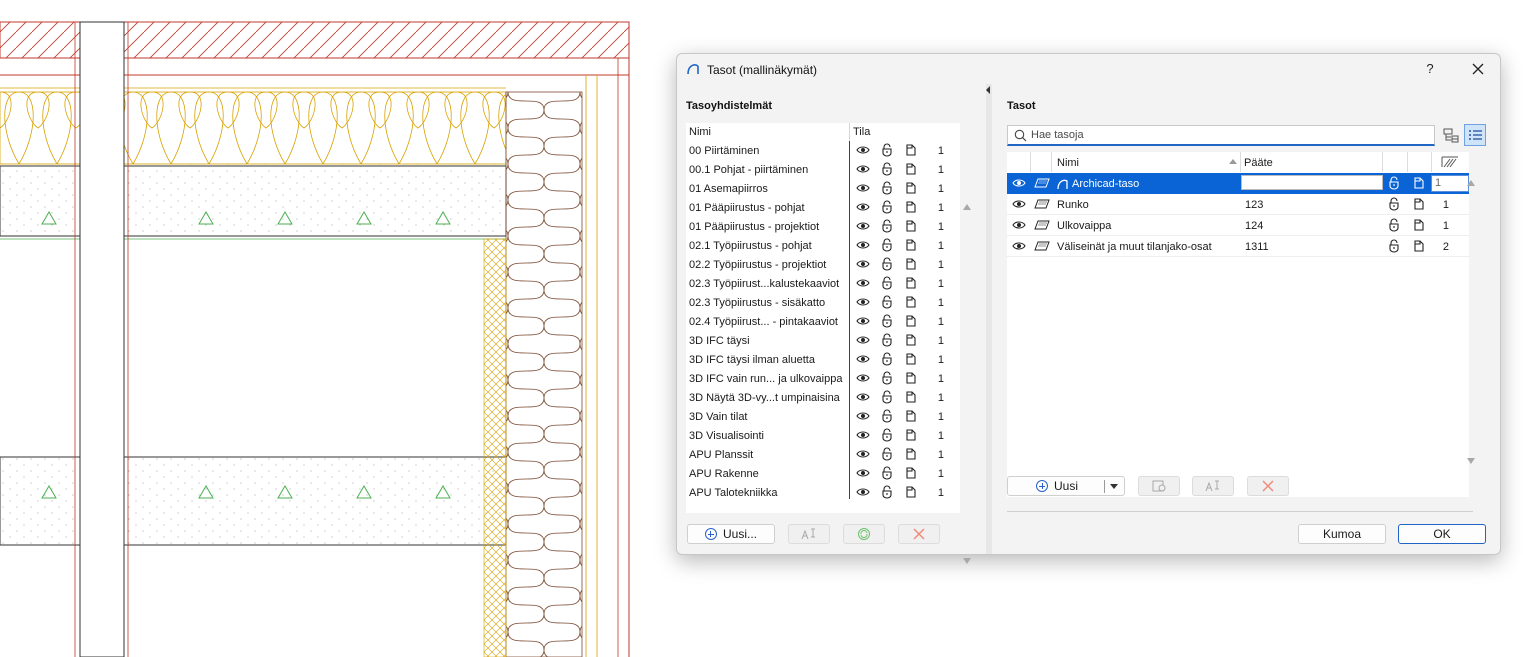  What do you see at coordinates (823, 245) in the screenshot?
I see `list-item: 02.1 Työpiirustus - pohjat 1` at bounding box center [823, 245].